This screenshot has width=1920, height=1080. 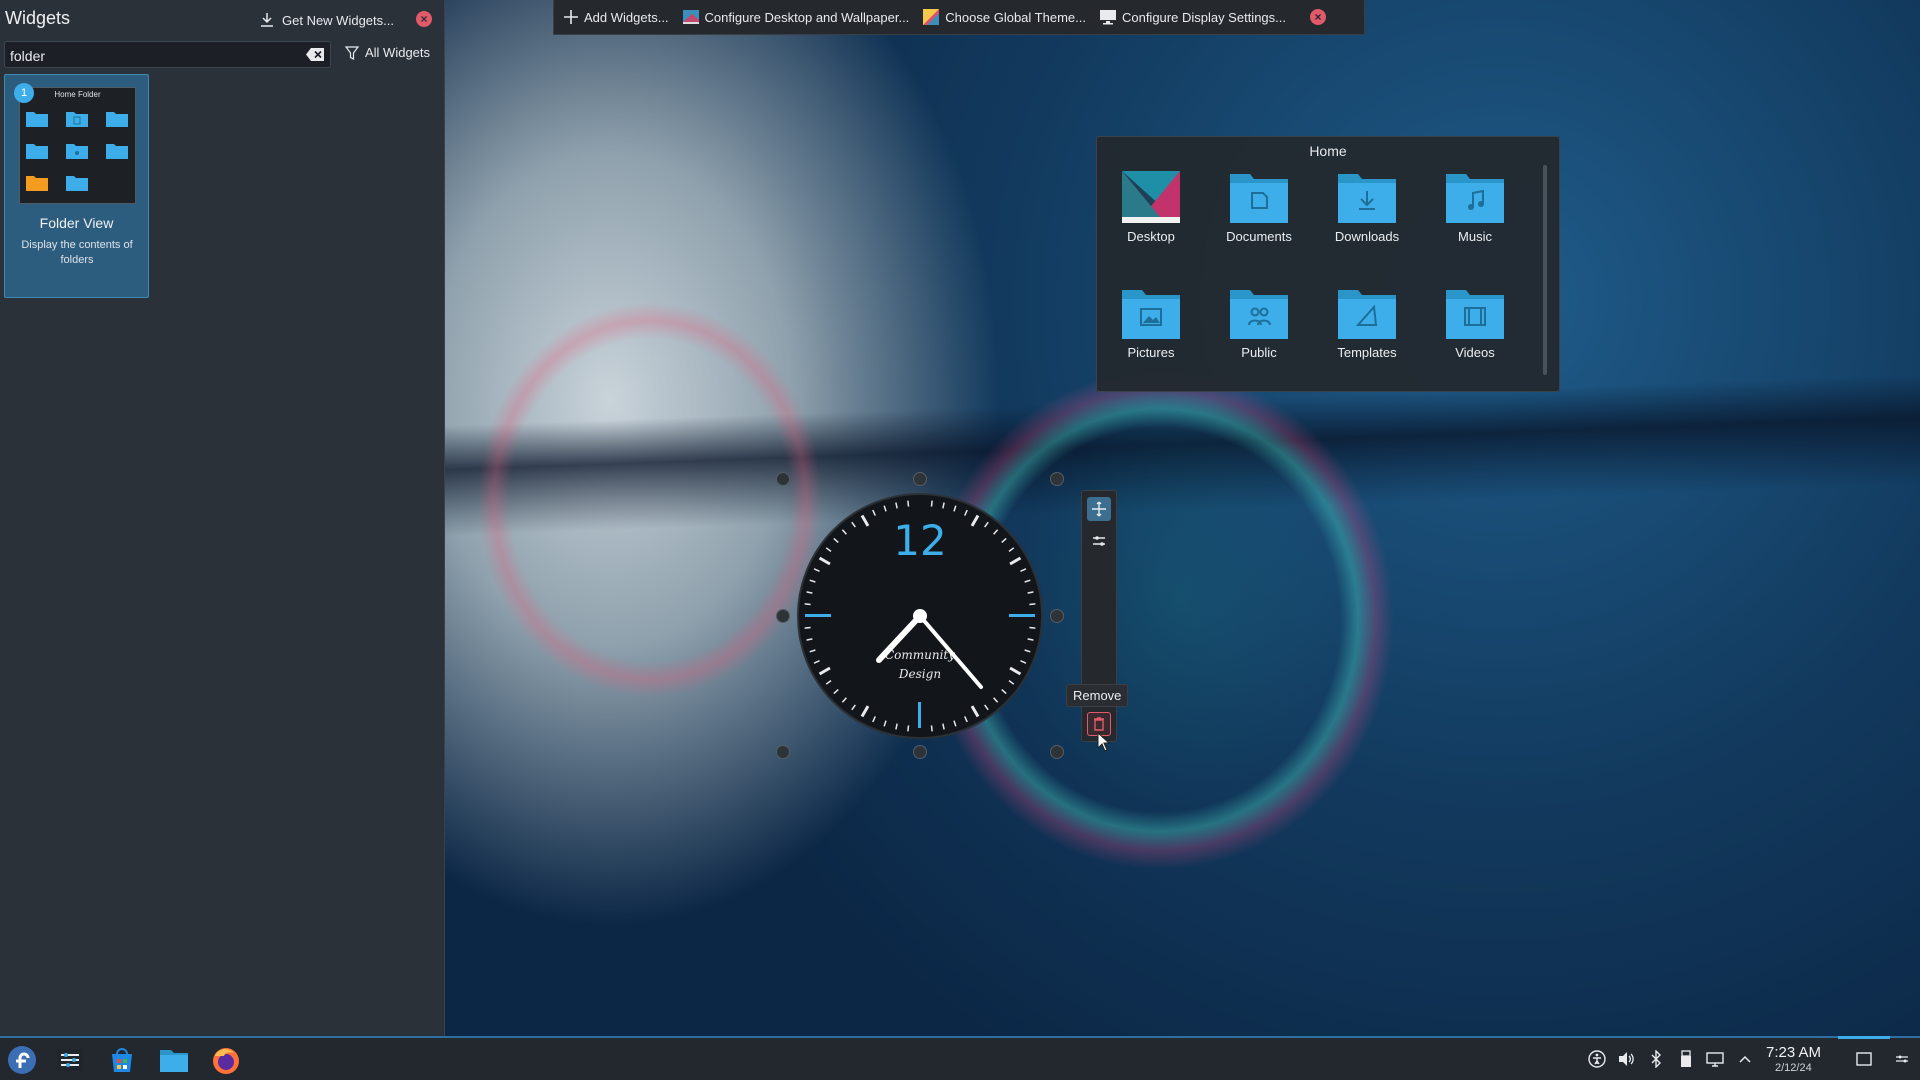 I want to click on system-settings-icon, so click(x=70, y=1060).